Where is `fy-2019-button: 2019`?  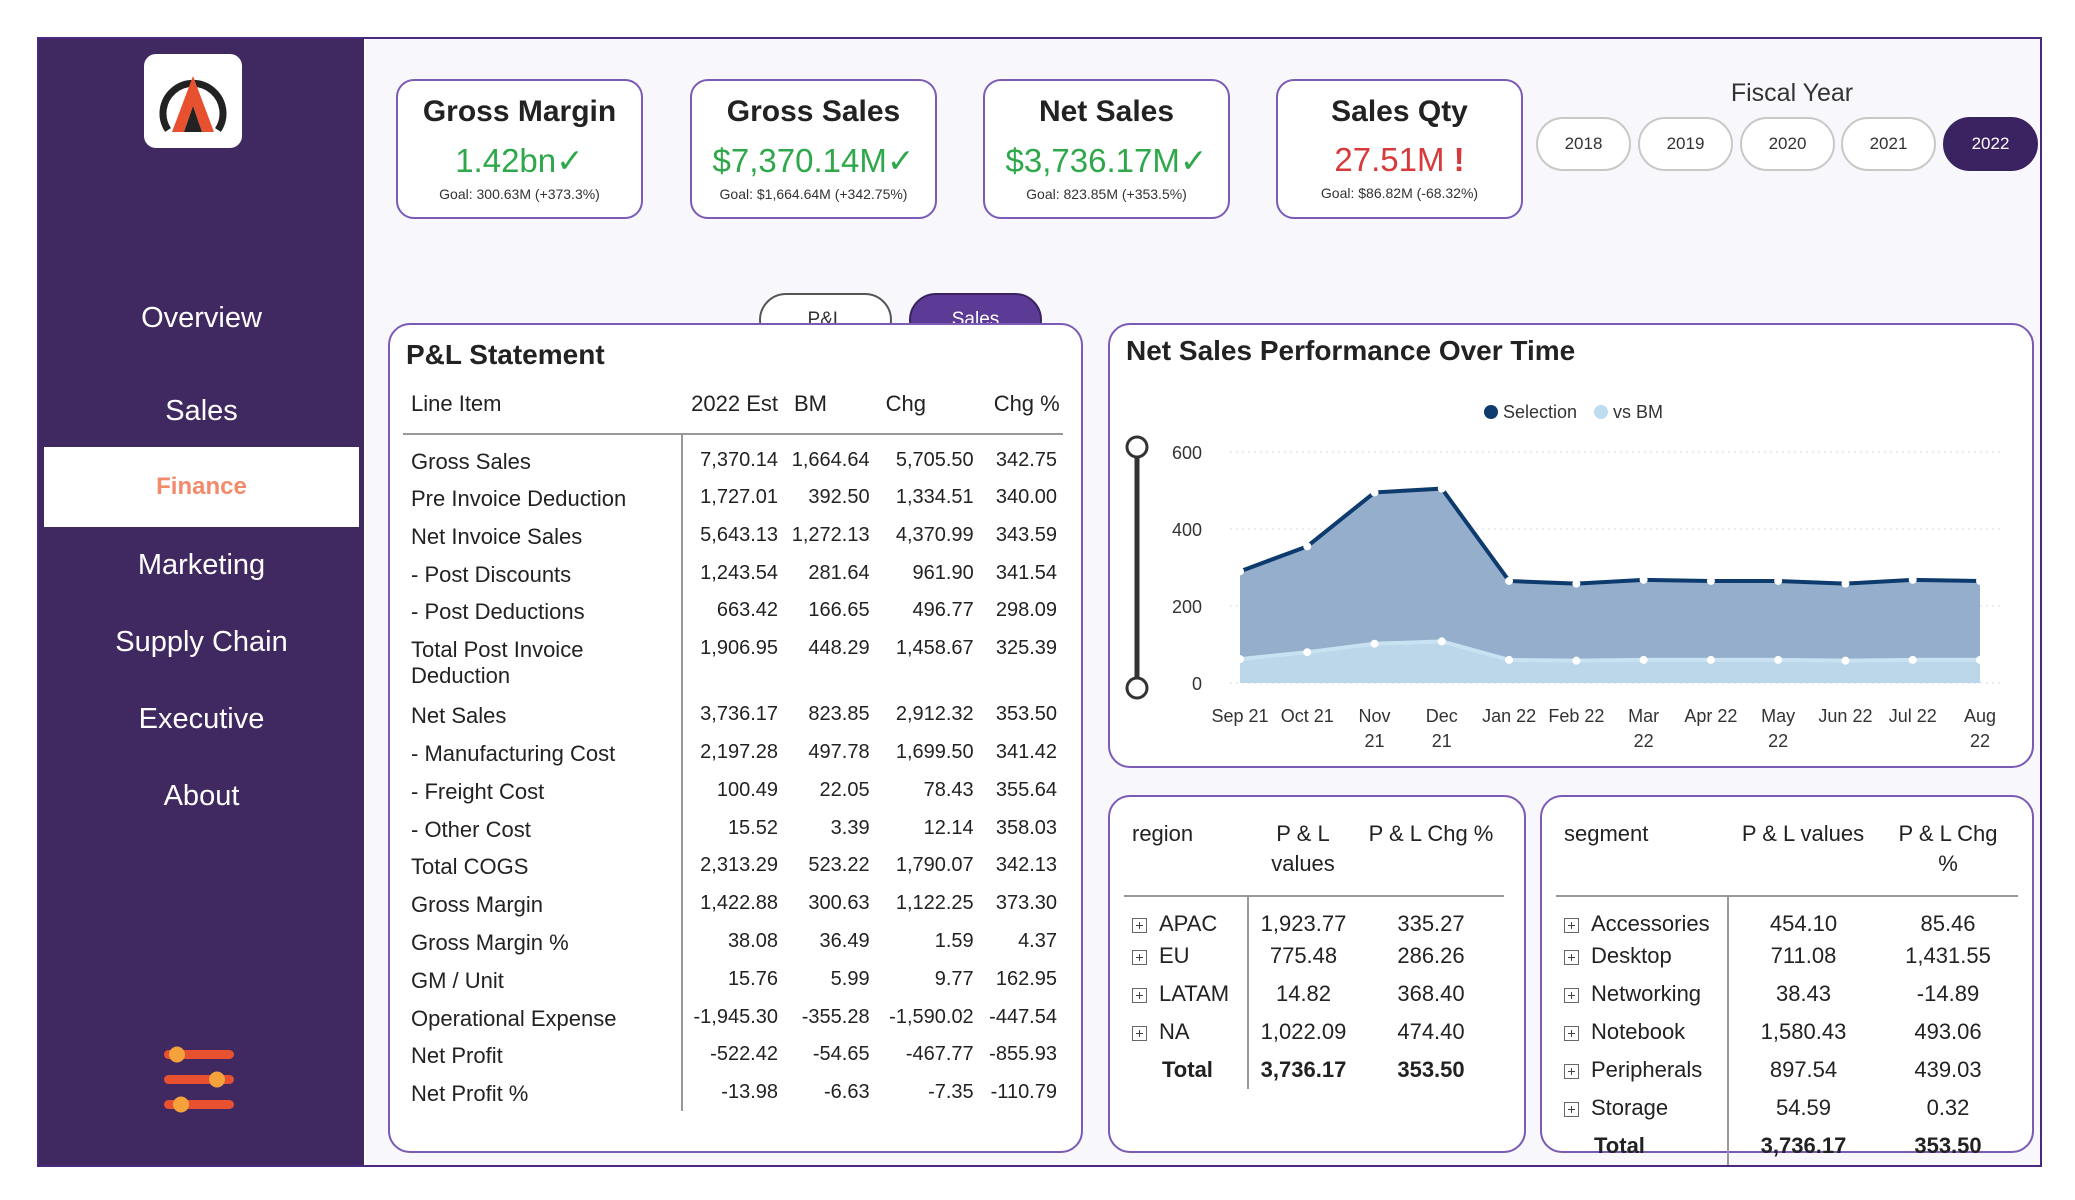
fy-2019-button: 2019 is located at coordinates (1685, 144).